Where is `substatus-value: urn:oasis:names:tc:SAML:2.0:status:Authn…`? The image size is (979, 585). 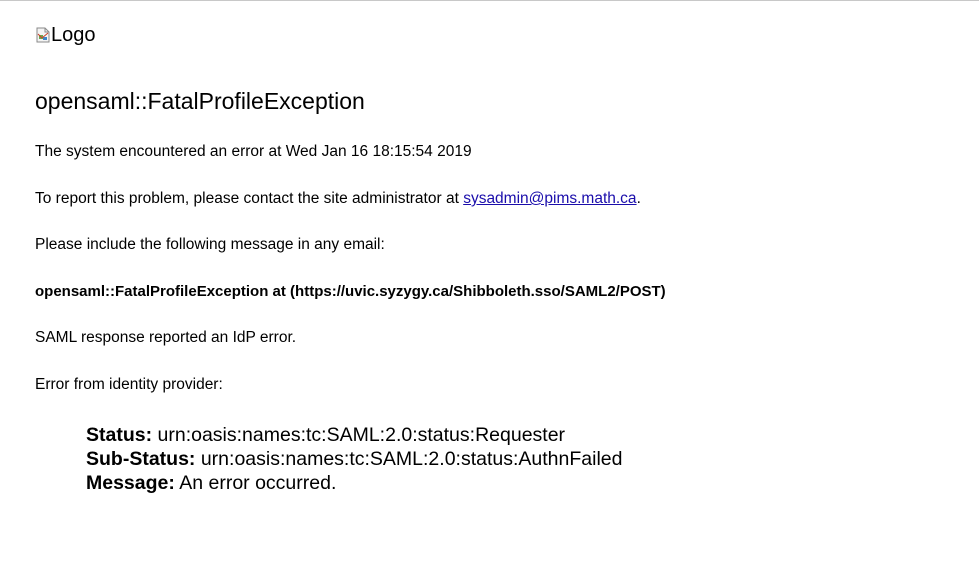 substatus-value: urn:oasis:names:tc:SAML:2.0:status:Authn… is located at coordinates (409, 459).